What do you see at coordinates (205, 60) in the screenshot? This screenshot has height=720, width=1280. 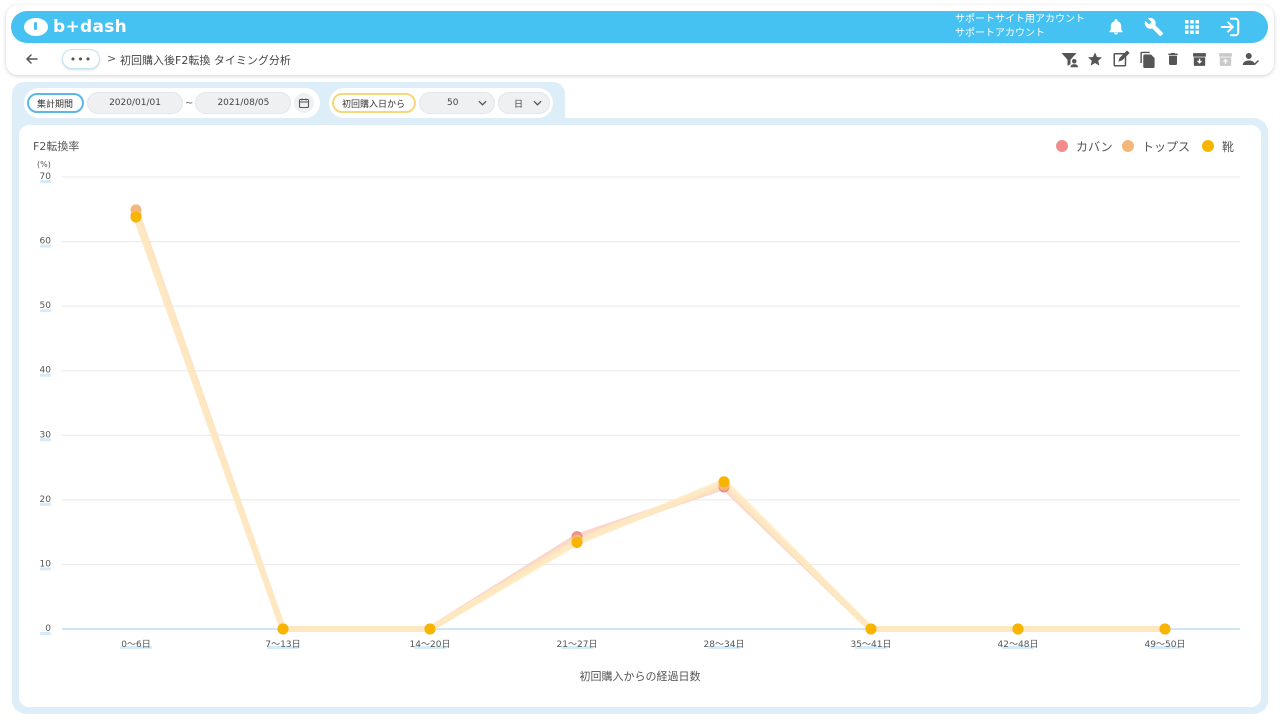 I see `page-title: 初回購入後F2転換 タイミング分析` at bounding box center [205, 60].